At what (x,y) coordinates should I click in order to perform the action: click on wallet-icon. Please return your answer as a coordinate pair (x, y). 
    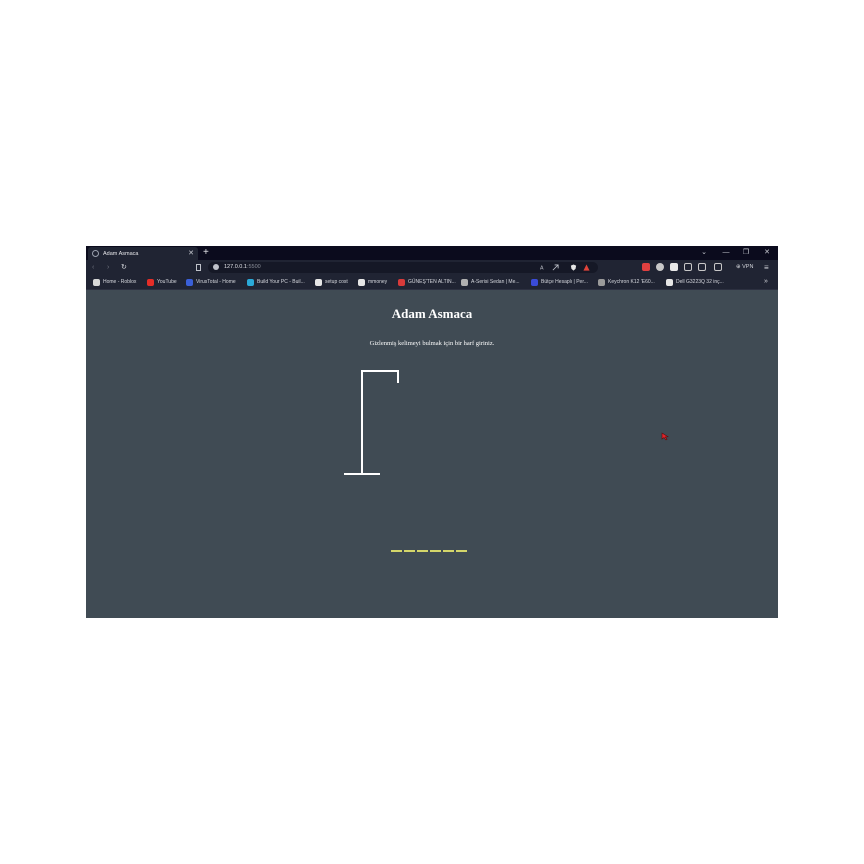
    Looking at the image, I should click on (718, 267).